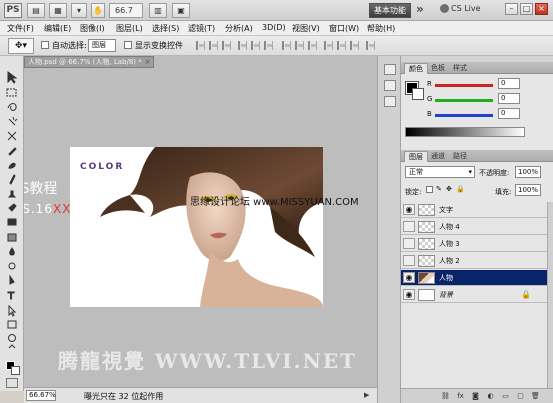 The image size is (553, 403). I want to click on menu-3d: 3D(D), so click(274, 27).